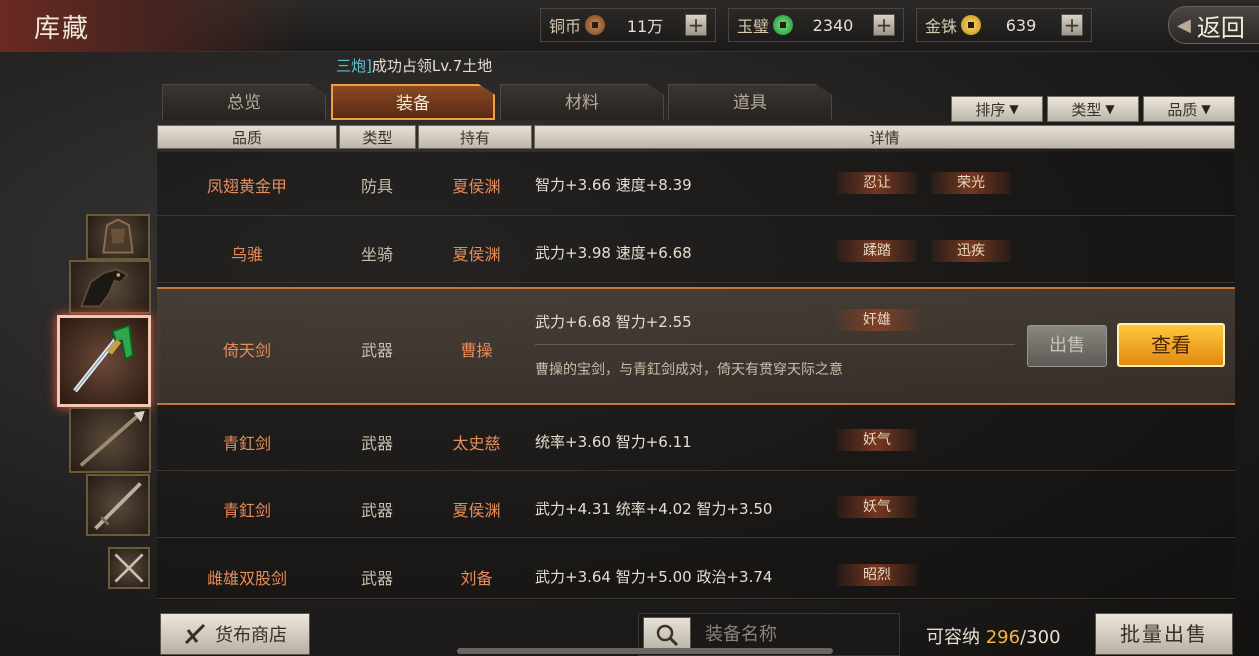 The width and height of the screenshot is (1259, 656). What do you see at coordinates (195, 634) in the screenshot?
I see `crossed-blades-icon` at bounding box center [195, 634].